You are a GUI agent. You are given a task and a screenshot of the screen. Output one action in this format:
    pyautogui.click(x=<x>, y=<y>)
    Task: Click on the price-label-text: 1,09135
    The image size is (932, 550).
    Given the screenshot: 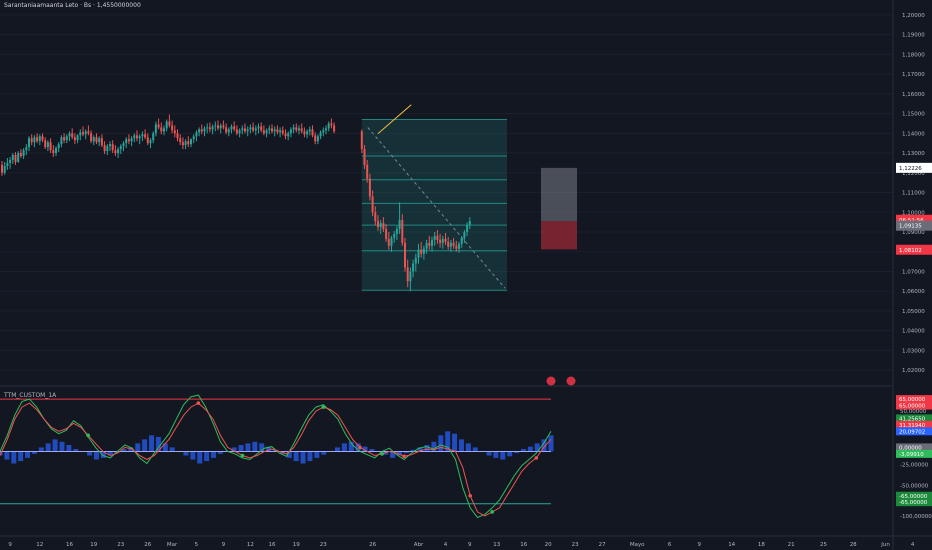 What is the action you would take?
    pyautogui.click(x=910, y=227)
    